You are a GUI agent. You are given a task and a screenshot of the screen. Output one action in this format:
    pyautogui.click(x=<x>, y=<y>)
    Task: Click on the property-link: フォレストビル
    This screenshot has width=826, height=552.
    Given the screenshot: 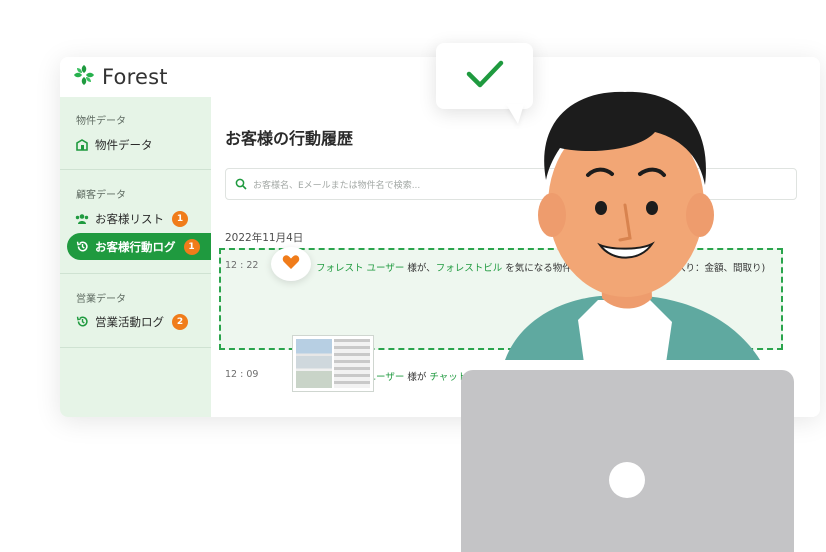 What is the action you would take?
    pyautogui.click(x=469, y=268)
    